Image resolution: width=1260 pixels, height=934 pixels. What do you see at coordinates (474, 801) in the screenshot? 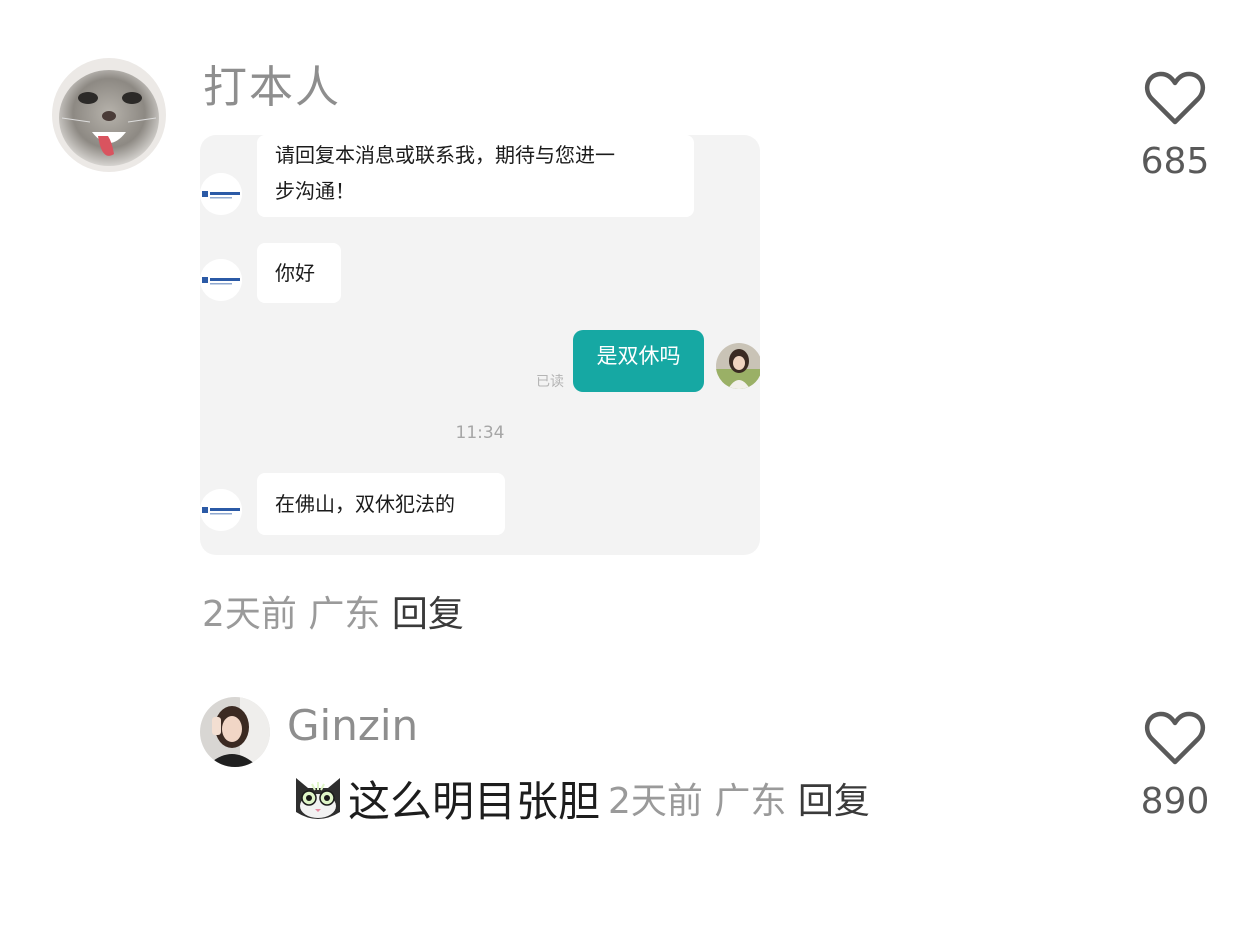
I see `comment-text: 这么明目张胆` at bounding box center [474, 801].